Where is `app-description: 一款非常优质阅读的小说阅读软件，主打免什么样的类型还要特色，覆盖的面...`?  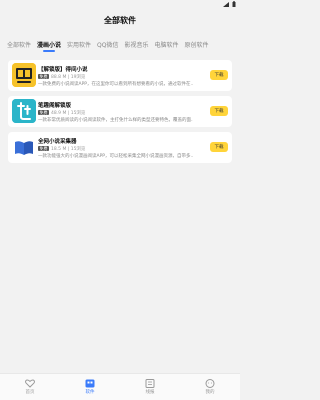 app-description: 一款非常优质阅读的小说阅读软件，主打免什么样的类型还要特色，覆盖的面... is located at coordinates (115, 120).